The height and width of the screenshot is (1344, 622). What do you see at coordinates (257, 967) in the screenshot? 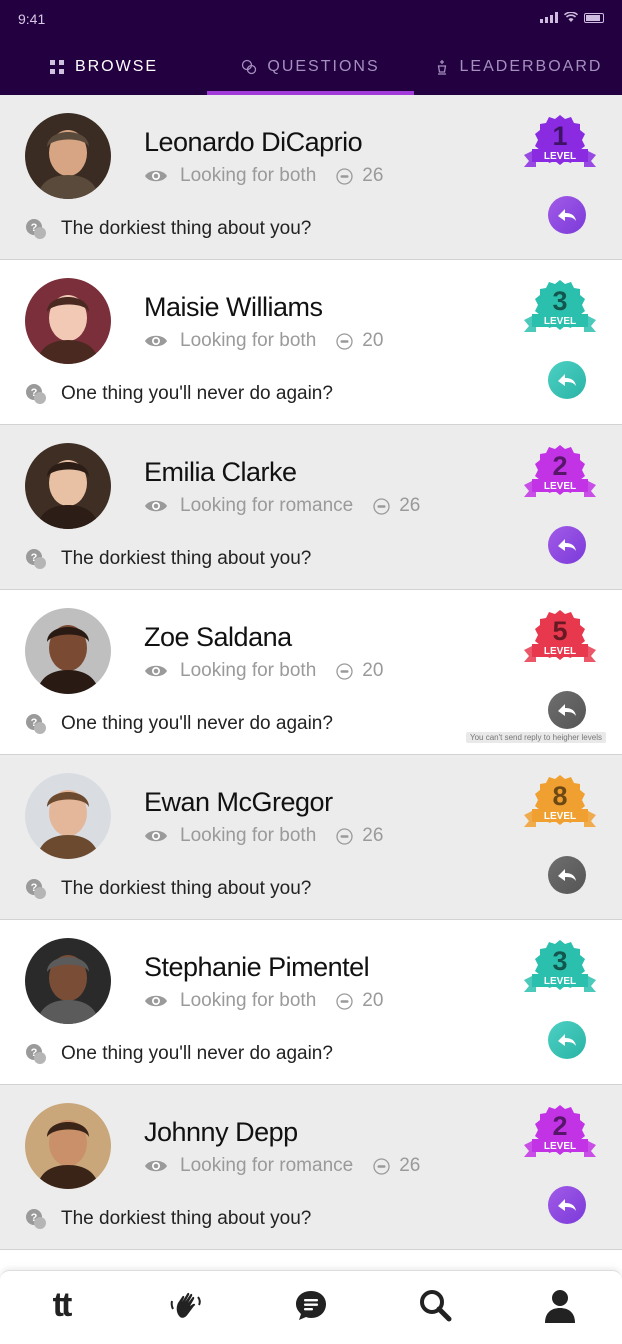
I see `profile-name: Stephanie Pimentel` at bounding box center [257, 967].